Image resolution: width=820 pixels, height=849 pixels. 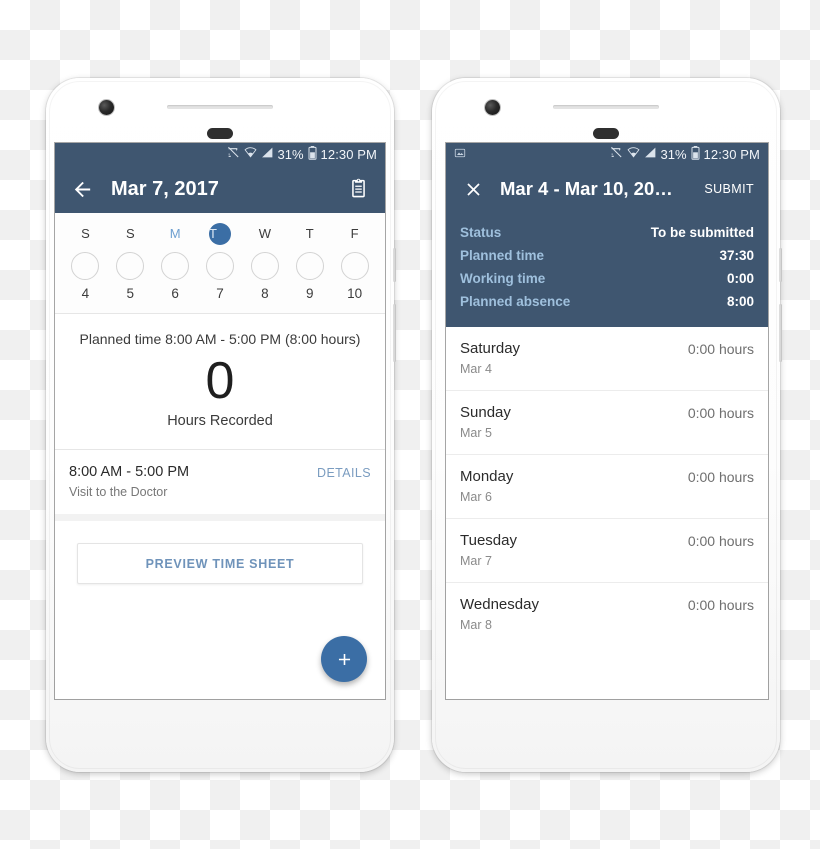 I want to click on day-row: Sunday Mar 5 0:00 hours, so click(x=607, y=423).